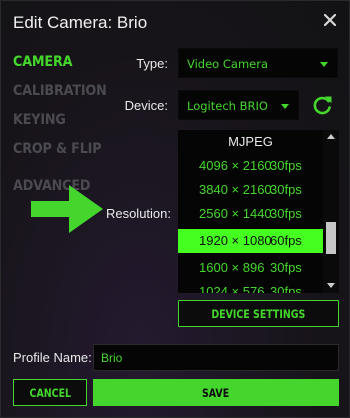  What do you see at coordinates (52, 357) in the screenshot?
I see `profile-name-label: Profile Name:` at bounding box center [52, 357].